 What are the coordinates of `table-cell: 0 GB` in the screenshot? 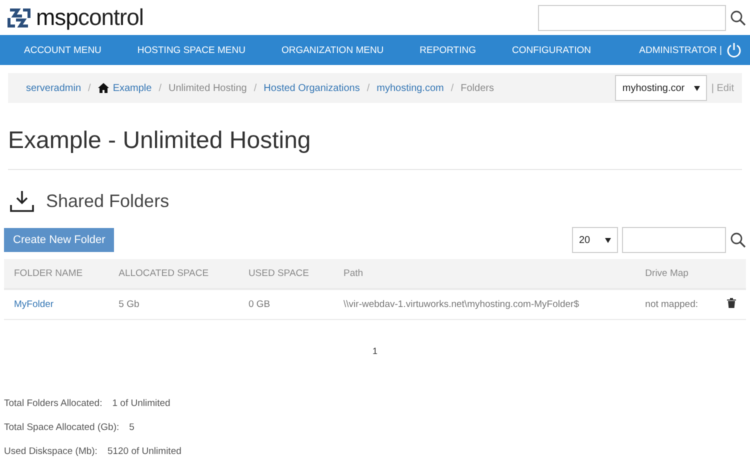 It's located at (259, 304).